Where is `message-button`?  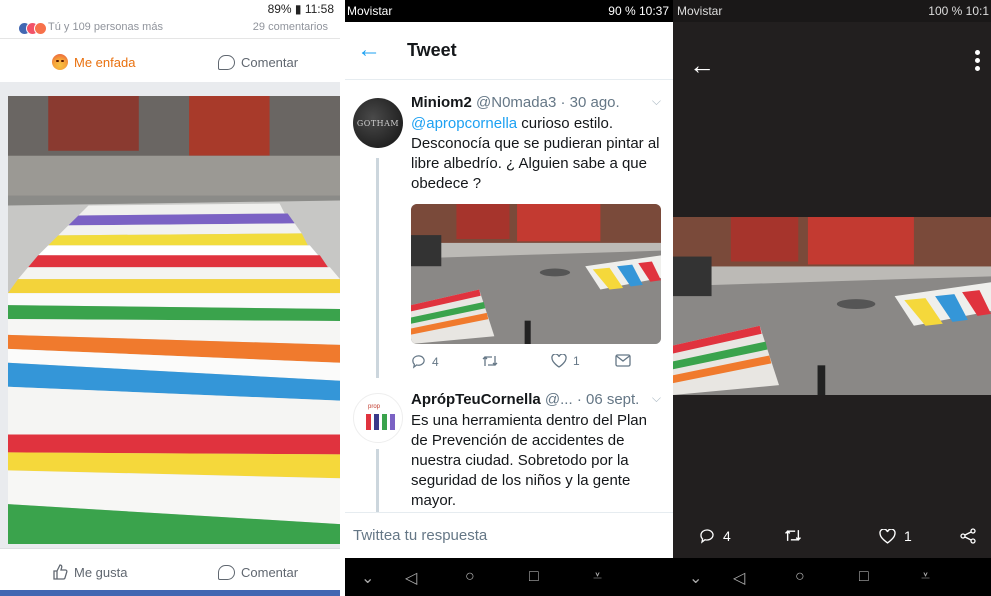 message-button is located at coordinates (623, 360).